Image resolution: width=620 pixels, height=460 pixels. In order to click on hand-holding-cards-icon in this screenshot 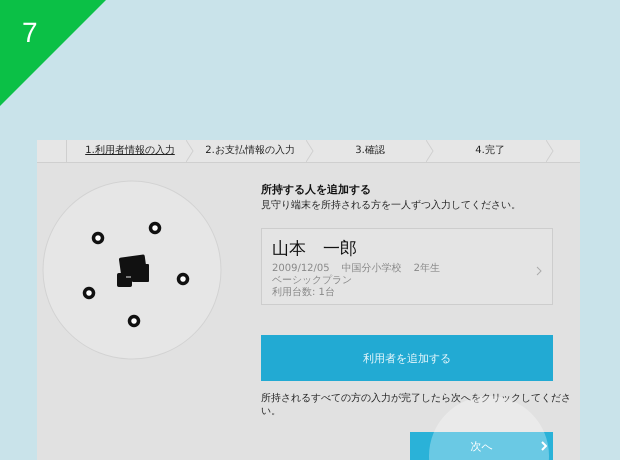, I will do `click(133, 270)`.